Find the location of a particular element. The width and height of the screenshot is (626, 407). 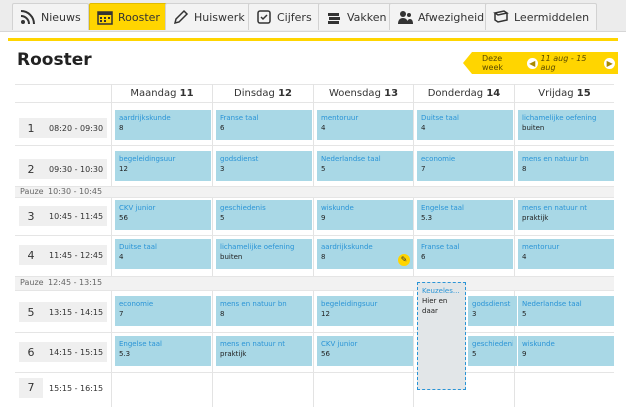

hour-label-2: 2 09:30 - 10:30 is located at coordinates (63, 169).